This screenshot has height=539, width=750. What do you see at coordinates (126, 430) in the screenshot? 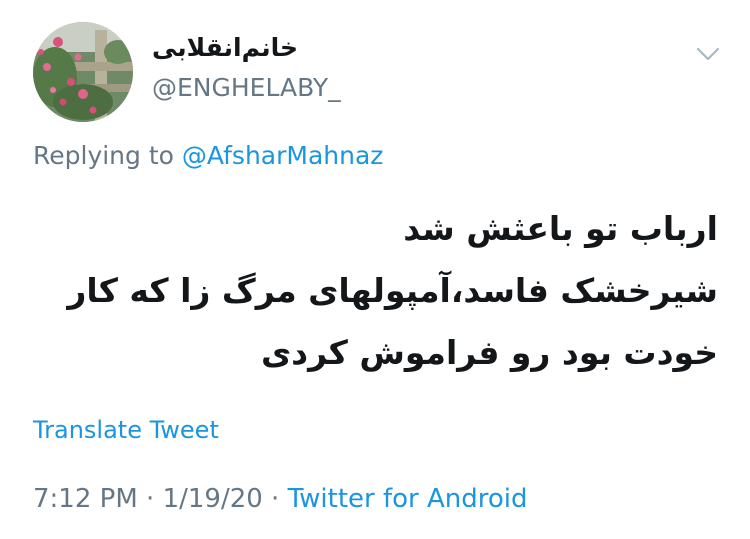
I see `translate-tweet-link: Translate Tweet` at bounding box center [126, 430].